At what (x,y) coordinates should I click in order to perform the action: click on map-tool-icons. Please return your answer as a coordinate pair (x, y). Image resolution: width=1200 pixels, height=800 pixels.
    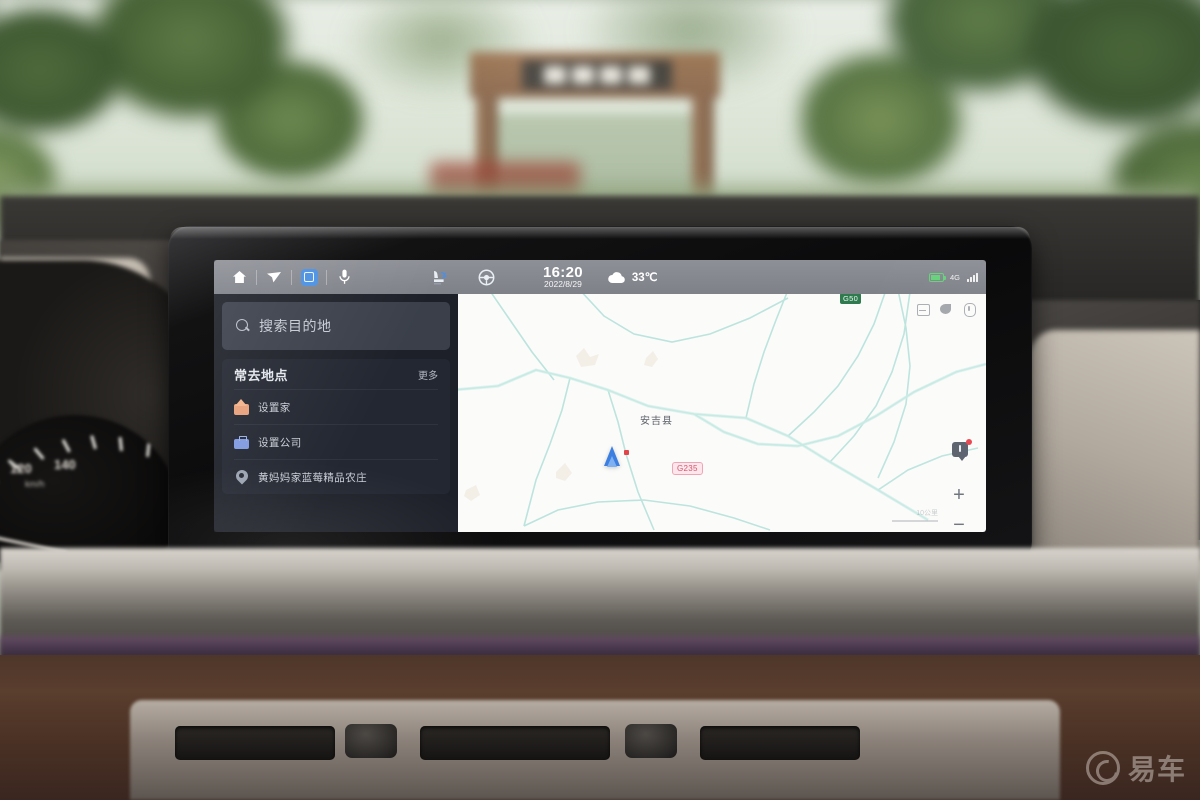
    Looking at the image, I should click on (946, 309).